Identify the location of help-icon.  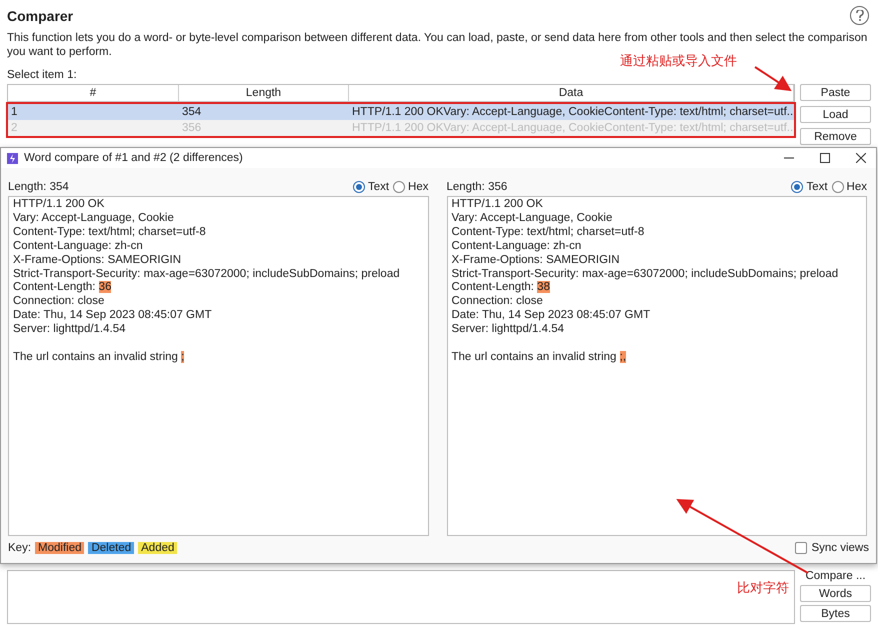
(859, 15).